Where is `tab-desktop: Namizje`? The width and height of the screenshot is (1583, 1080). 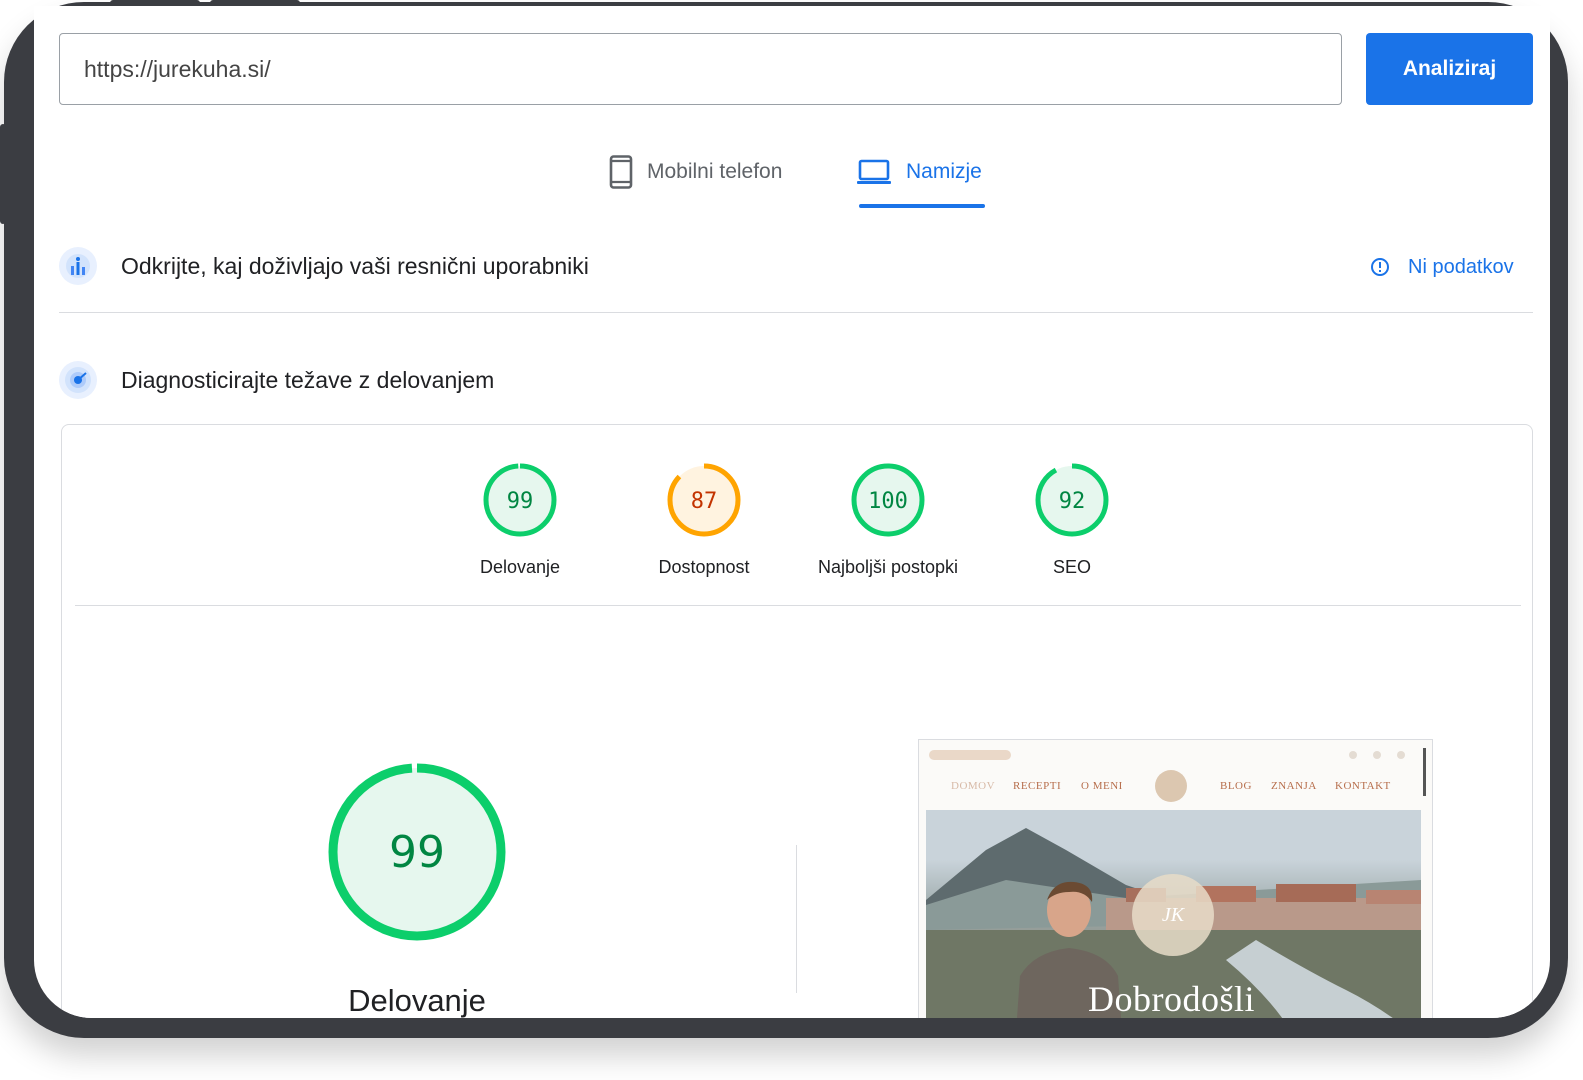 tab-desktop: Namizje is located at coordinates (919, 172).